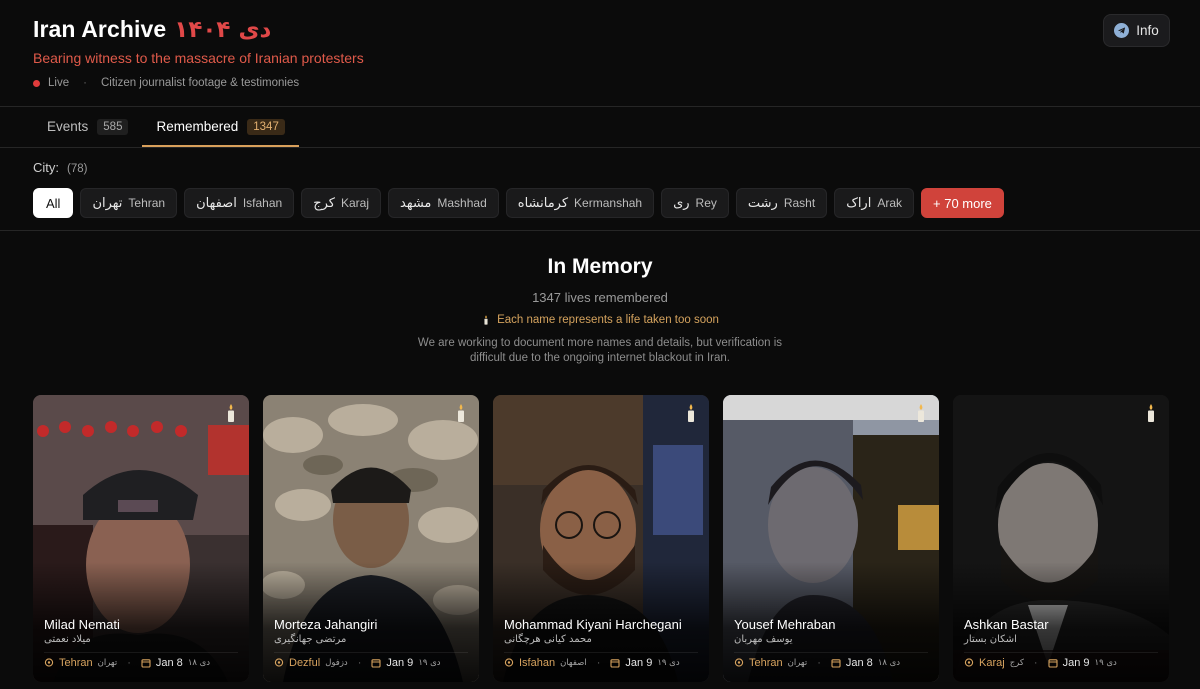 Image resolution: width=1200 pixels, height=689 pixels. I want to click on tab-count-badge: 585, so click(113, 126).